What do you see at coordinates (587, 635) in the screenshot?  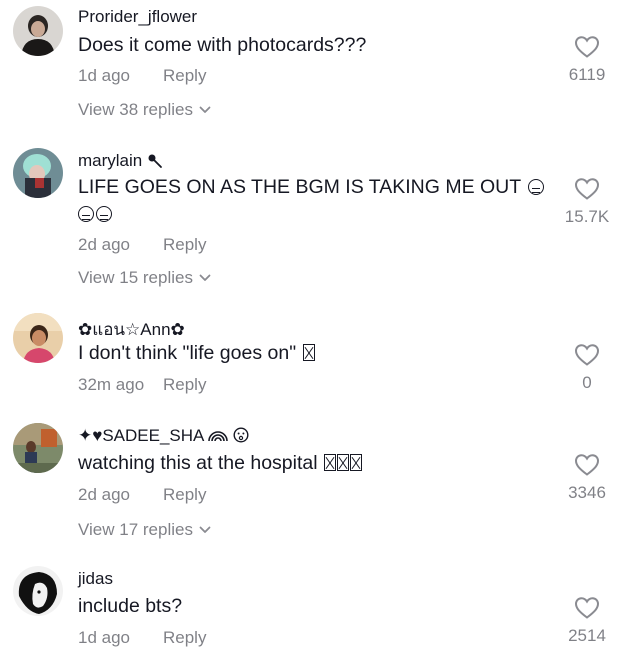 I see `like-count: 2514` at bounding box center [587, 635].